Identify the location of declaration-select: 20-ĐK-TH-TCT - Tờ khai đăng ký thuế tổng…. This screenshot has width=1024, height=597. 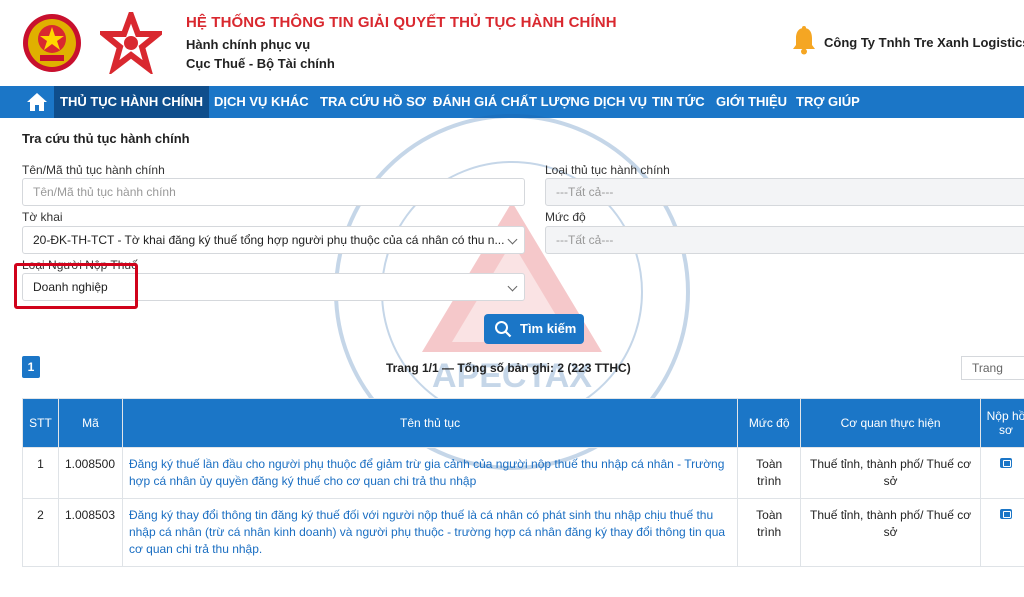
(273, 240).